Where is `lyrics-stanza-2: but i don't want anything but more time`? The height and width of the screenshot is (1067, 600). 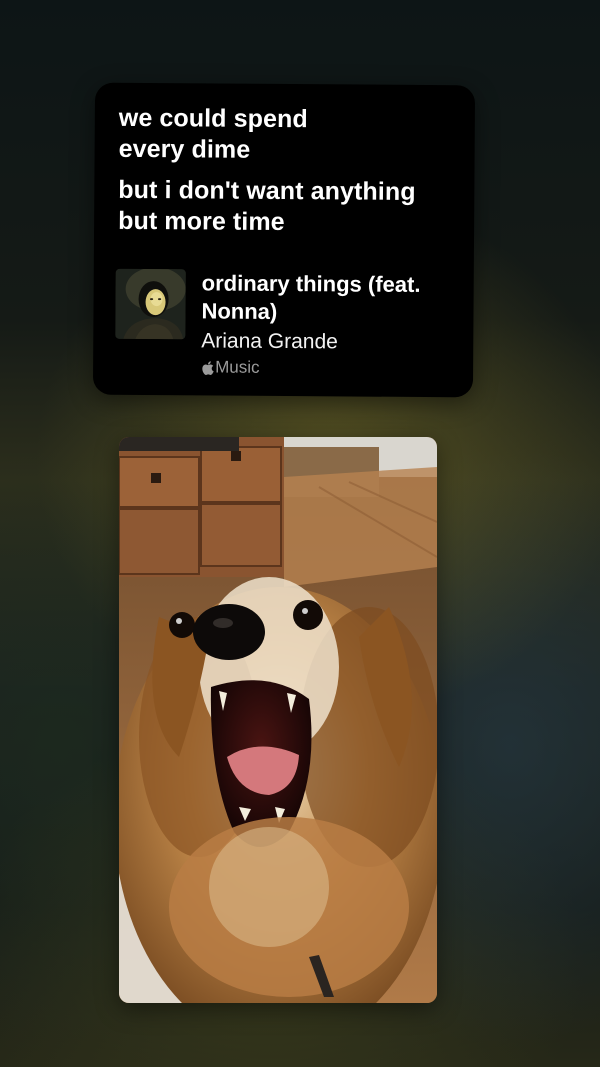 lyrics-stanza-2: but i don't want anything but more time is located at coordinates (284, 207).